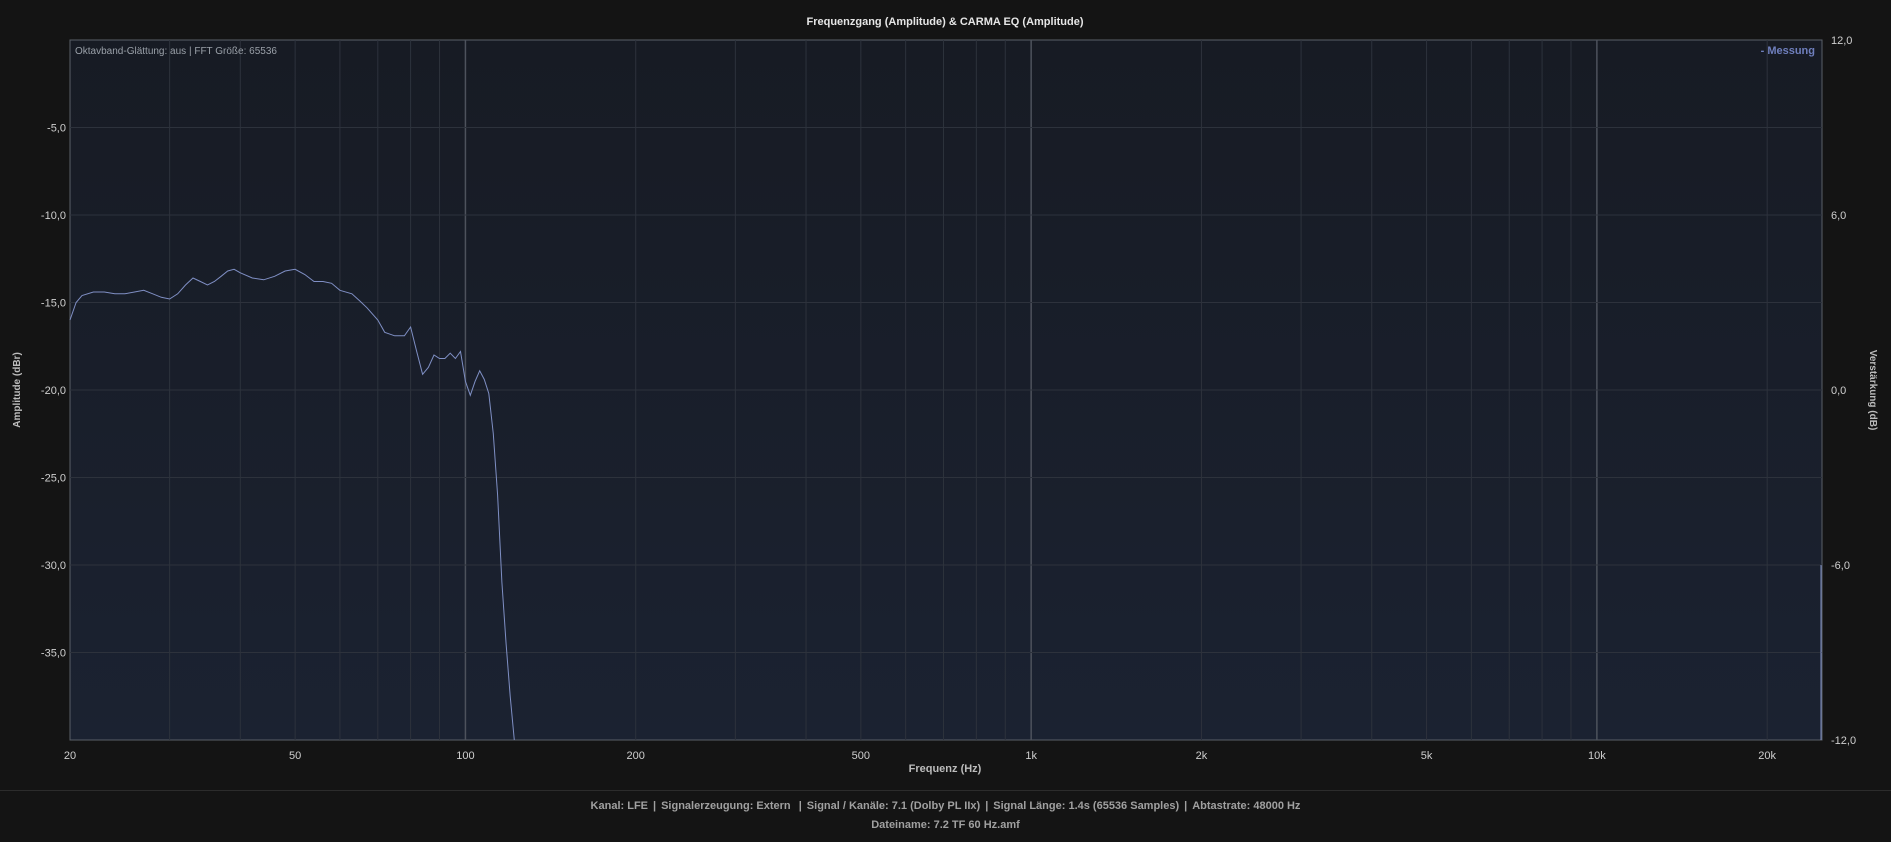 This screenshot has height=842, width=1891. I want to click on y2-tick-label: 6,0, so click(1838, 216).